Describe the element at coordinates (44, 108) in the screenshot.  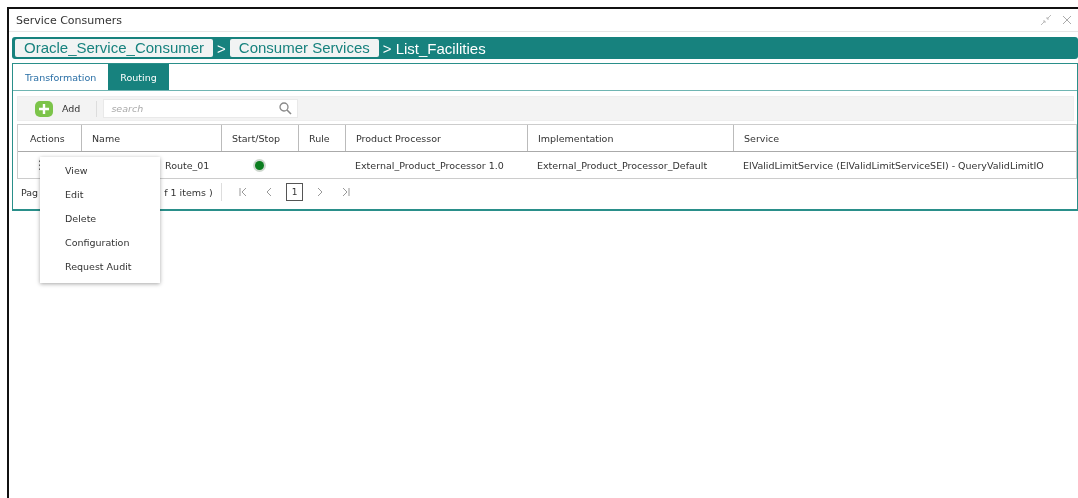
I see `add-icon` at that location.